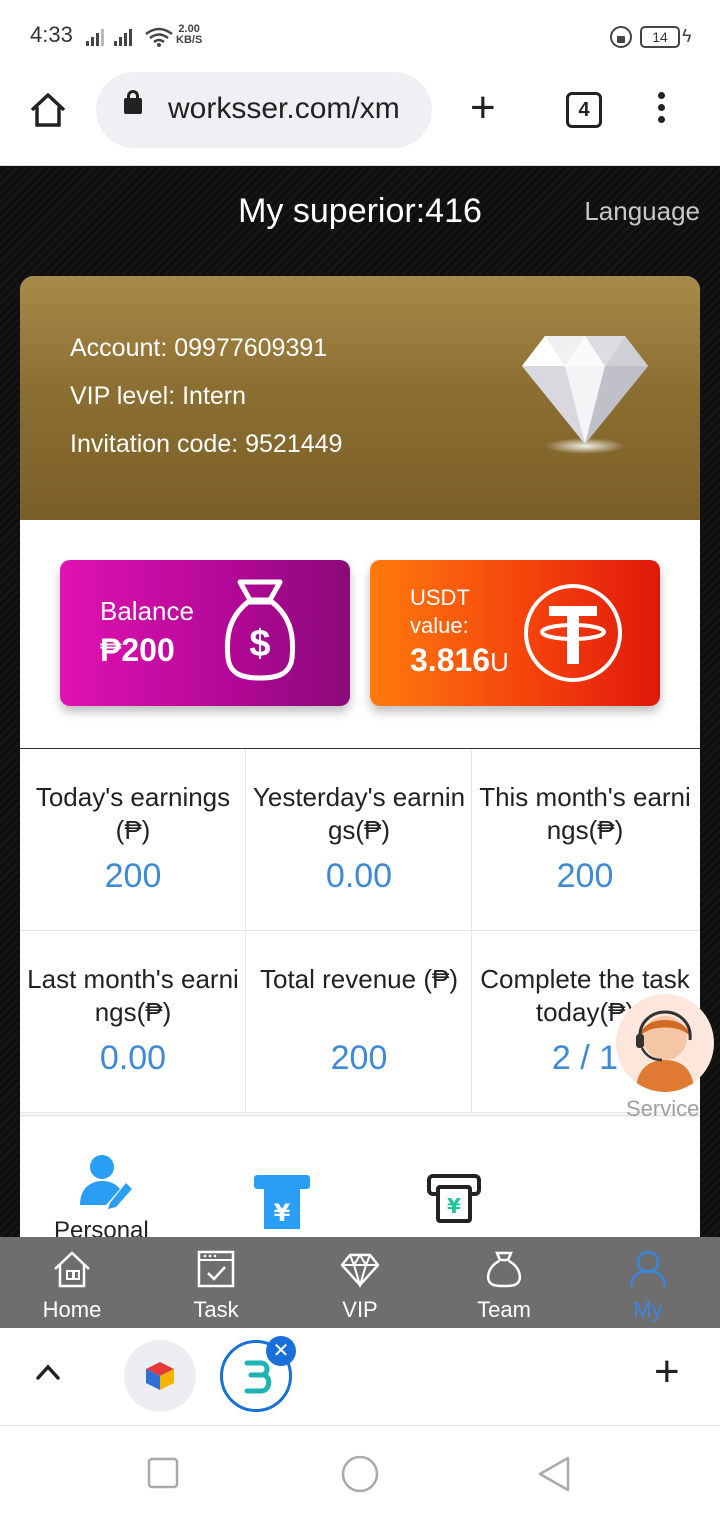 Image resolution: width=720 pixels, height=1520 pixels. What do you see at coordinates (199, 348) in the screenshot?
I see `account-number: Account: 09977609391` at bounding box center [199, 348].